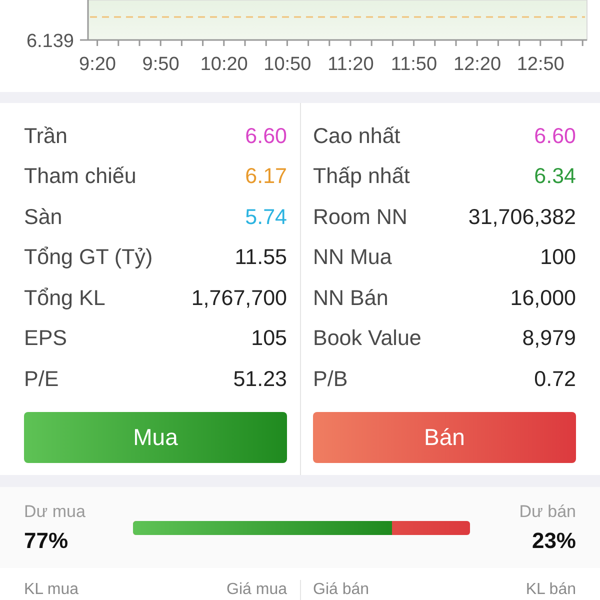 Image resolution: width=600 pixels, height=600 pixels. What do you see at coordinates (549, 339) in the screenshot?
I see `stat-value: 8,979` at bounding box center [549, 339].